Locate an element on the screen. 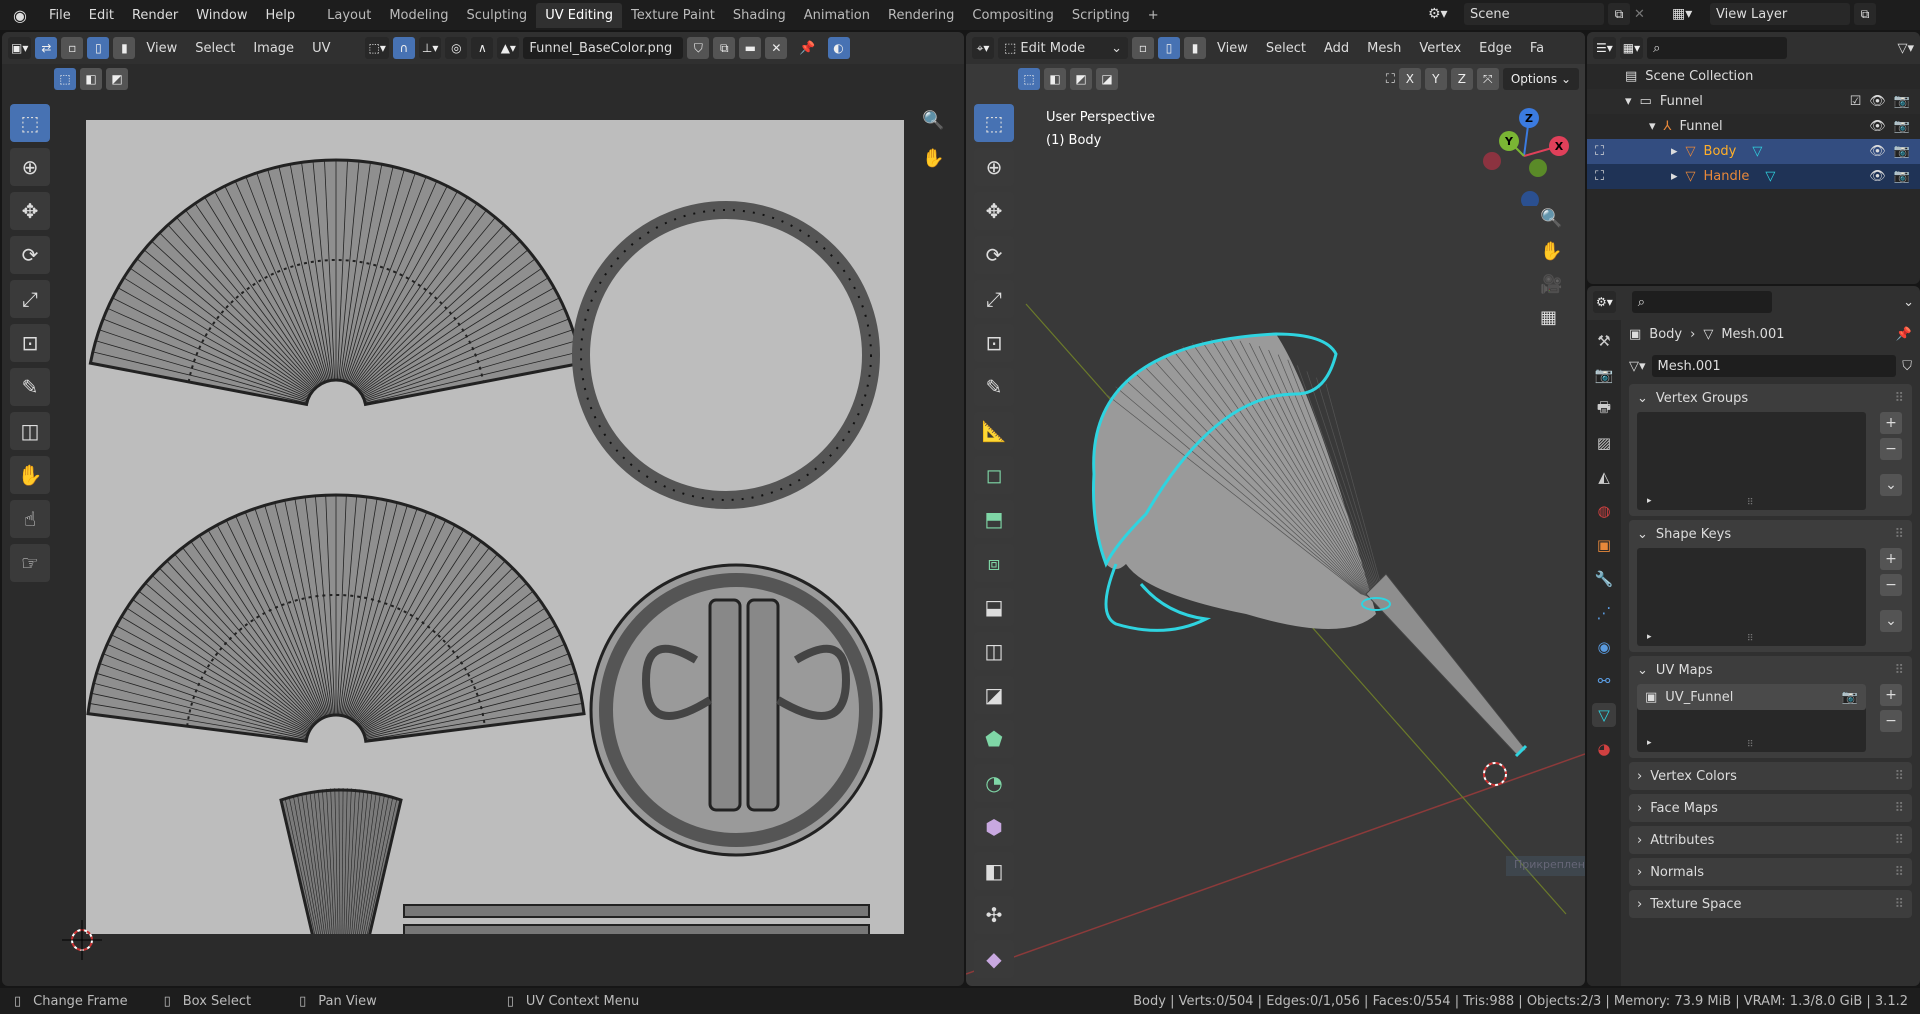 Image resolution: width=1920 pixels, height=1014 pixels. tab-compositing: Compositing is located at coordinates (1013, 15).